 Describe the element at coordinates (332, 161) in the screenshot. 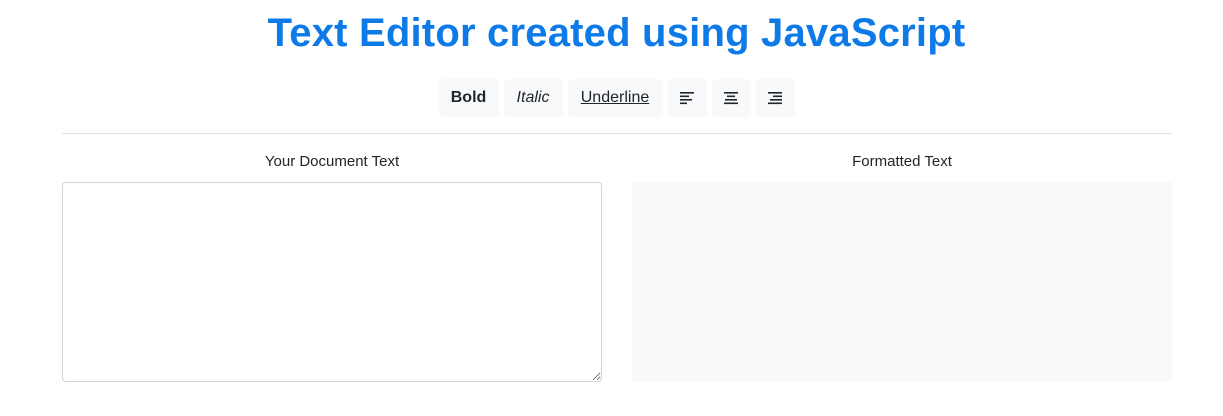

I see `document-text-label: Your Document Text` at that location.